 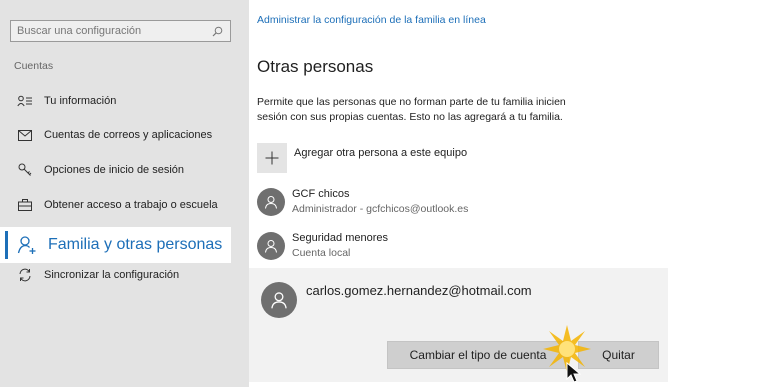 What do you see at coordinates (25, 135) in the screenshot?
I see `mail-icon` at bounding box center [25, 135].